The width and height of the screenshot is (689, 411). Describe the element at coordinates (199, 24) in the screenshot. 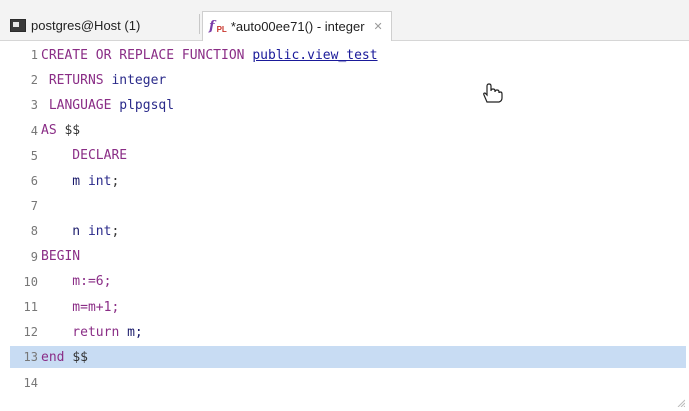

I see `tab-divider` at that location.